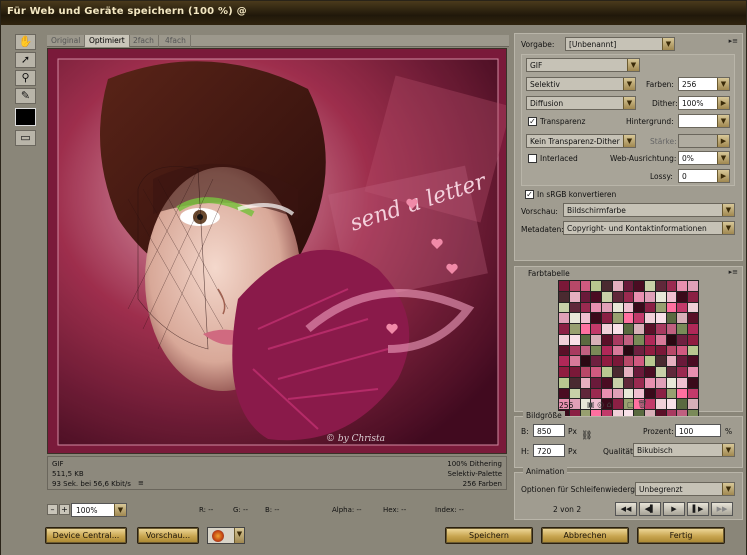 This screenshot has height=555, width=747. I want to click on last-frame-icon: ▶▶, so click(722, 509).